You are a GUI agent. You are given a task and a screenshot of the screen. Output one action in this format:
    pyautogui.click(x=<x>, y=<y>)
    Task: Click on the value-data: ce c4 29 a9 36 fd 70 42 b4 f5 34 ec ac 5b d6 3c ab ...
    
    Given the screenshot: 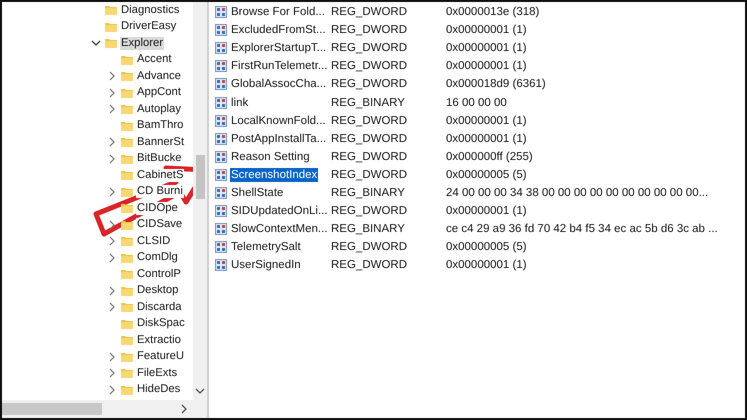 What is the action you would take?
    pyautogui.click(x=582, y=229)
    